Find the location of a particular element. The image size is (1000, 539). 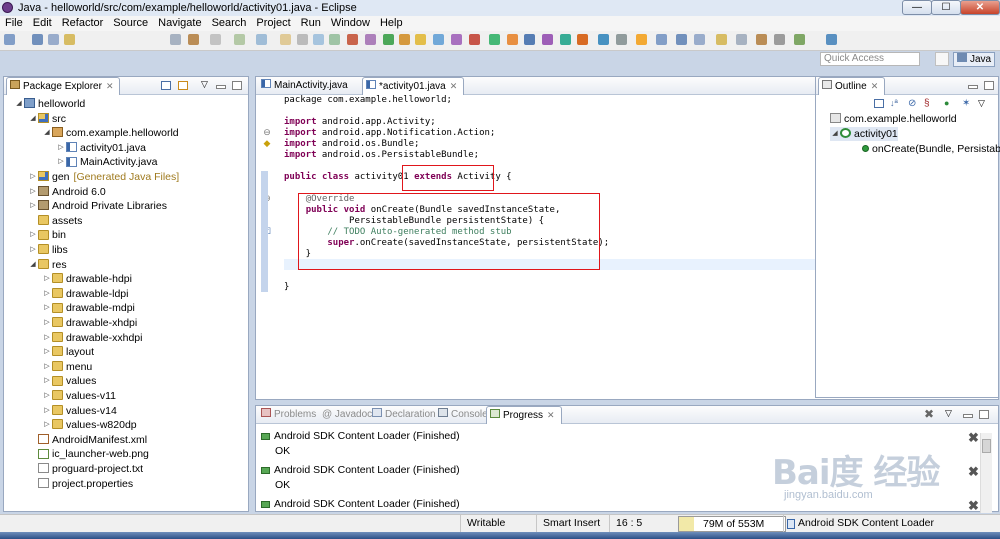

tab-outline: Outline ✕ is located at coordinates (852, 86).